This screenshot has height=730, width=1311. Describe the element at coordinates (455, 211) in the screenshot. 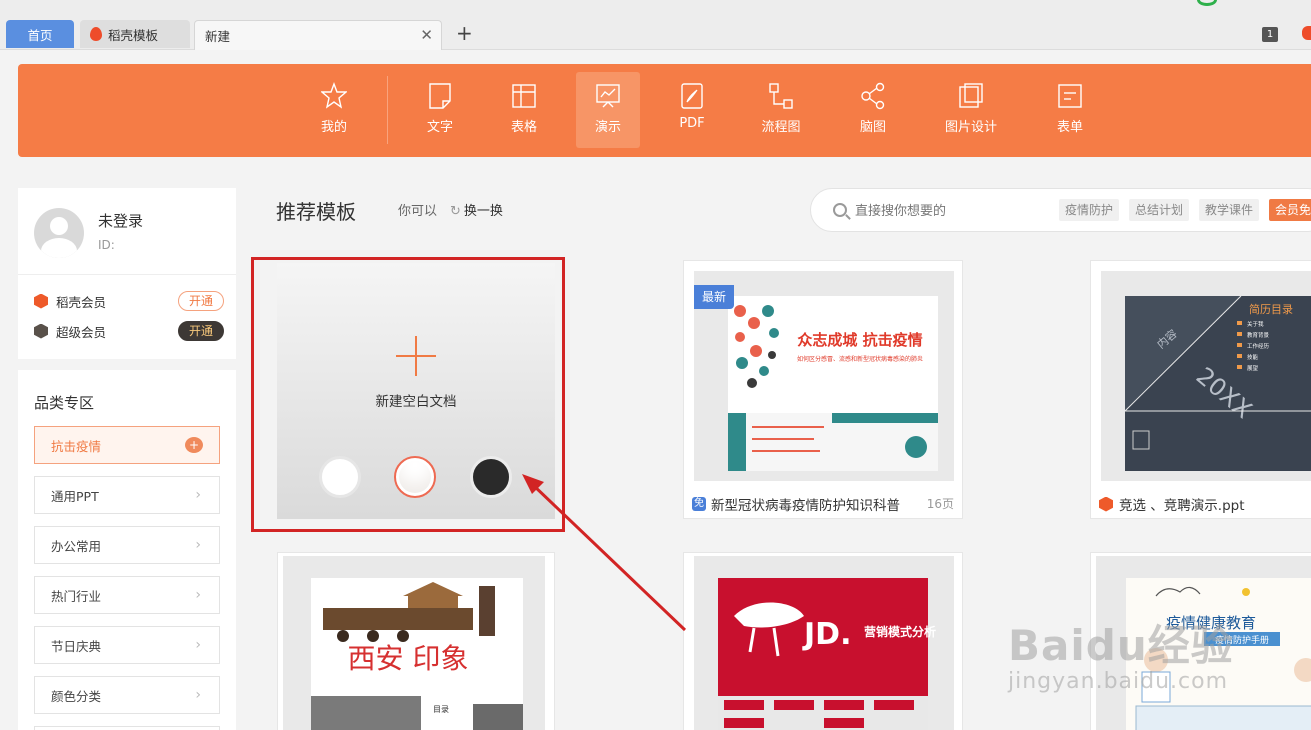

I see `refresh-icon: ↻` at that location.